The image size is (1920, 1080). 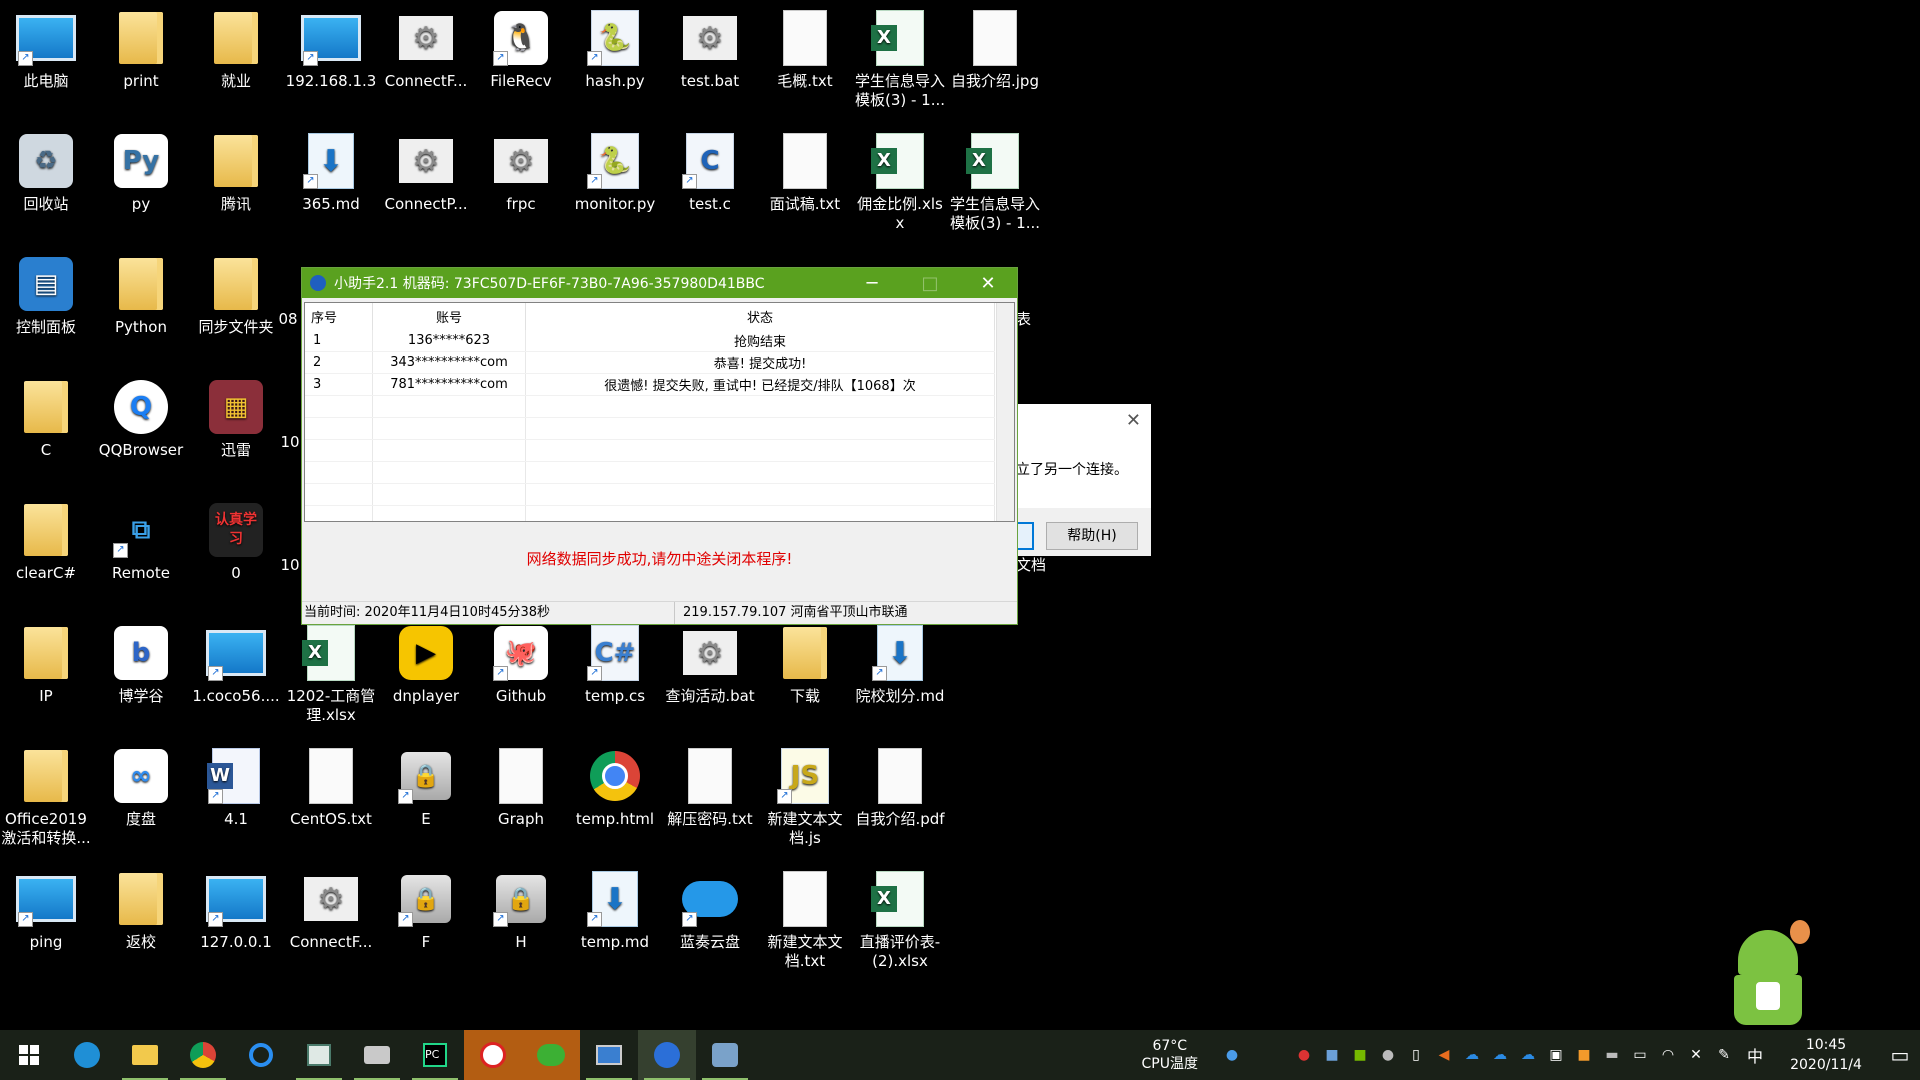 What do you see at coordinates (805, 47) in the screenshot?
I see `desktop-icon: 毛概.txt` at bounding box center [805, 47].